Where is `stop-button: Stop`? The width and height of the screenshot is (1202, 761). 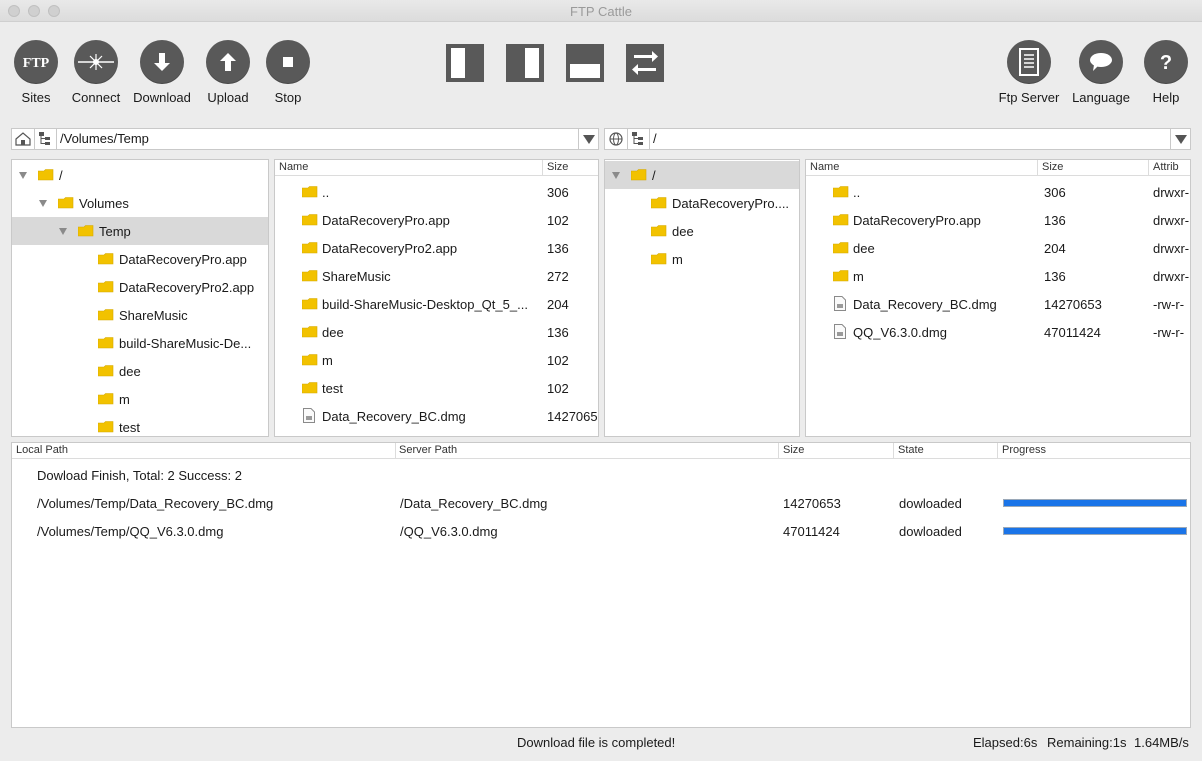 stop-button: Stop is located at coordinates (288, 72).